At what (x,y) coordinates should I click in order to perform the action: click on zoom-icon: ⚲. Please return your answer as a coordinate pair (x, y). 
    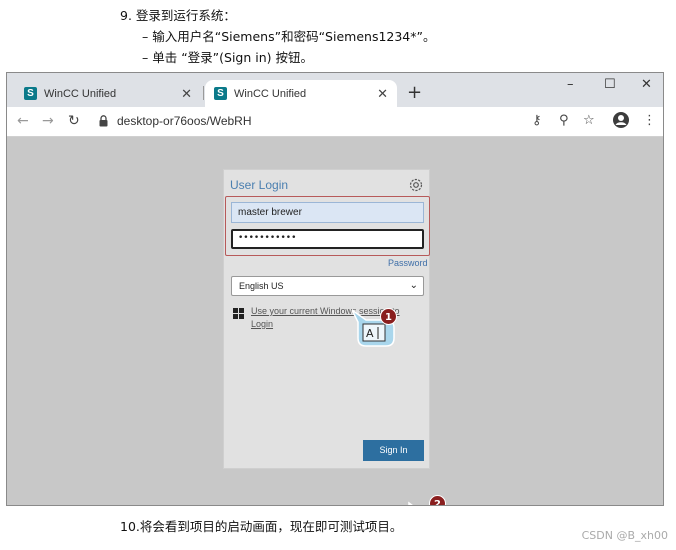
    Looking at the image, I should click on (564, 120).